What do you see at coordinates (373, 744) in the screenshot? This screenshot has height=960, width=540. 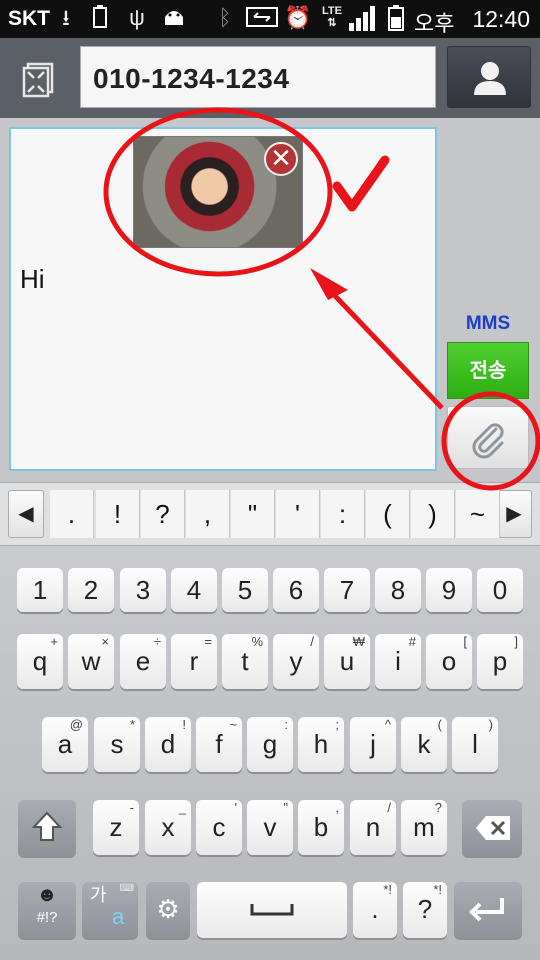 I see `key-j: j ^` at bounding box center [373, 744].